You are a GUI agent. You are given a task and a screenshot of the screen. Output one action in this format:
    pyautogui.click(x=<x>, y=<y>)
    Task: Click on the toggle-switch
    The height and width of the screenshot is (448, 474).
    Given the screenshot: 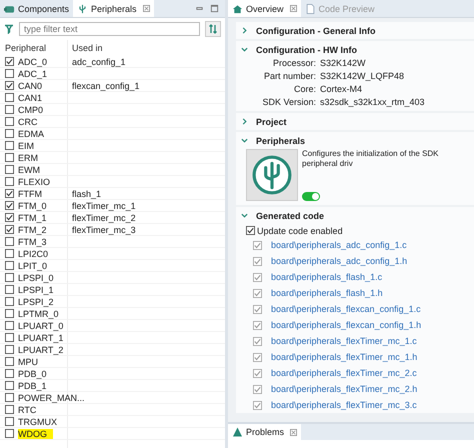 What is the action you would take?
    pyautogui.click(x=311, y=196)
    